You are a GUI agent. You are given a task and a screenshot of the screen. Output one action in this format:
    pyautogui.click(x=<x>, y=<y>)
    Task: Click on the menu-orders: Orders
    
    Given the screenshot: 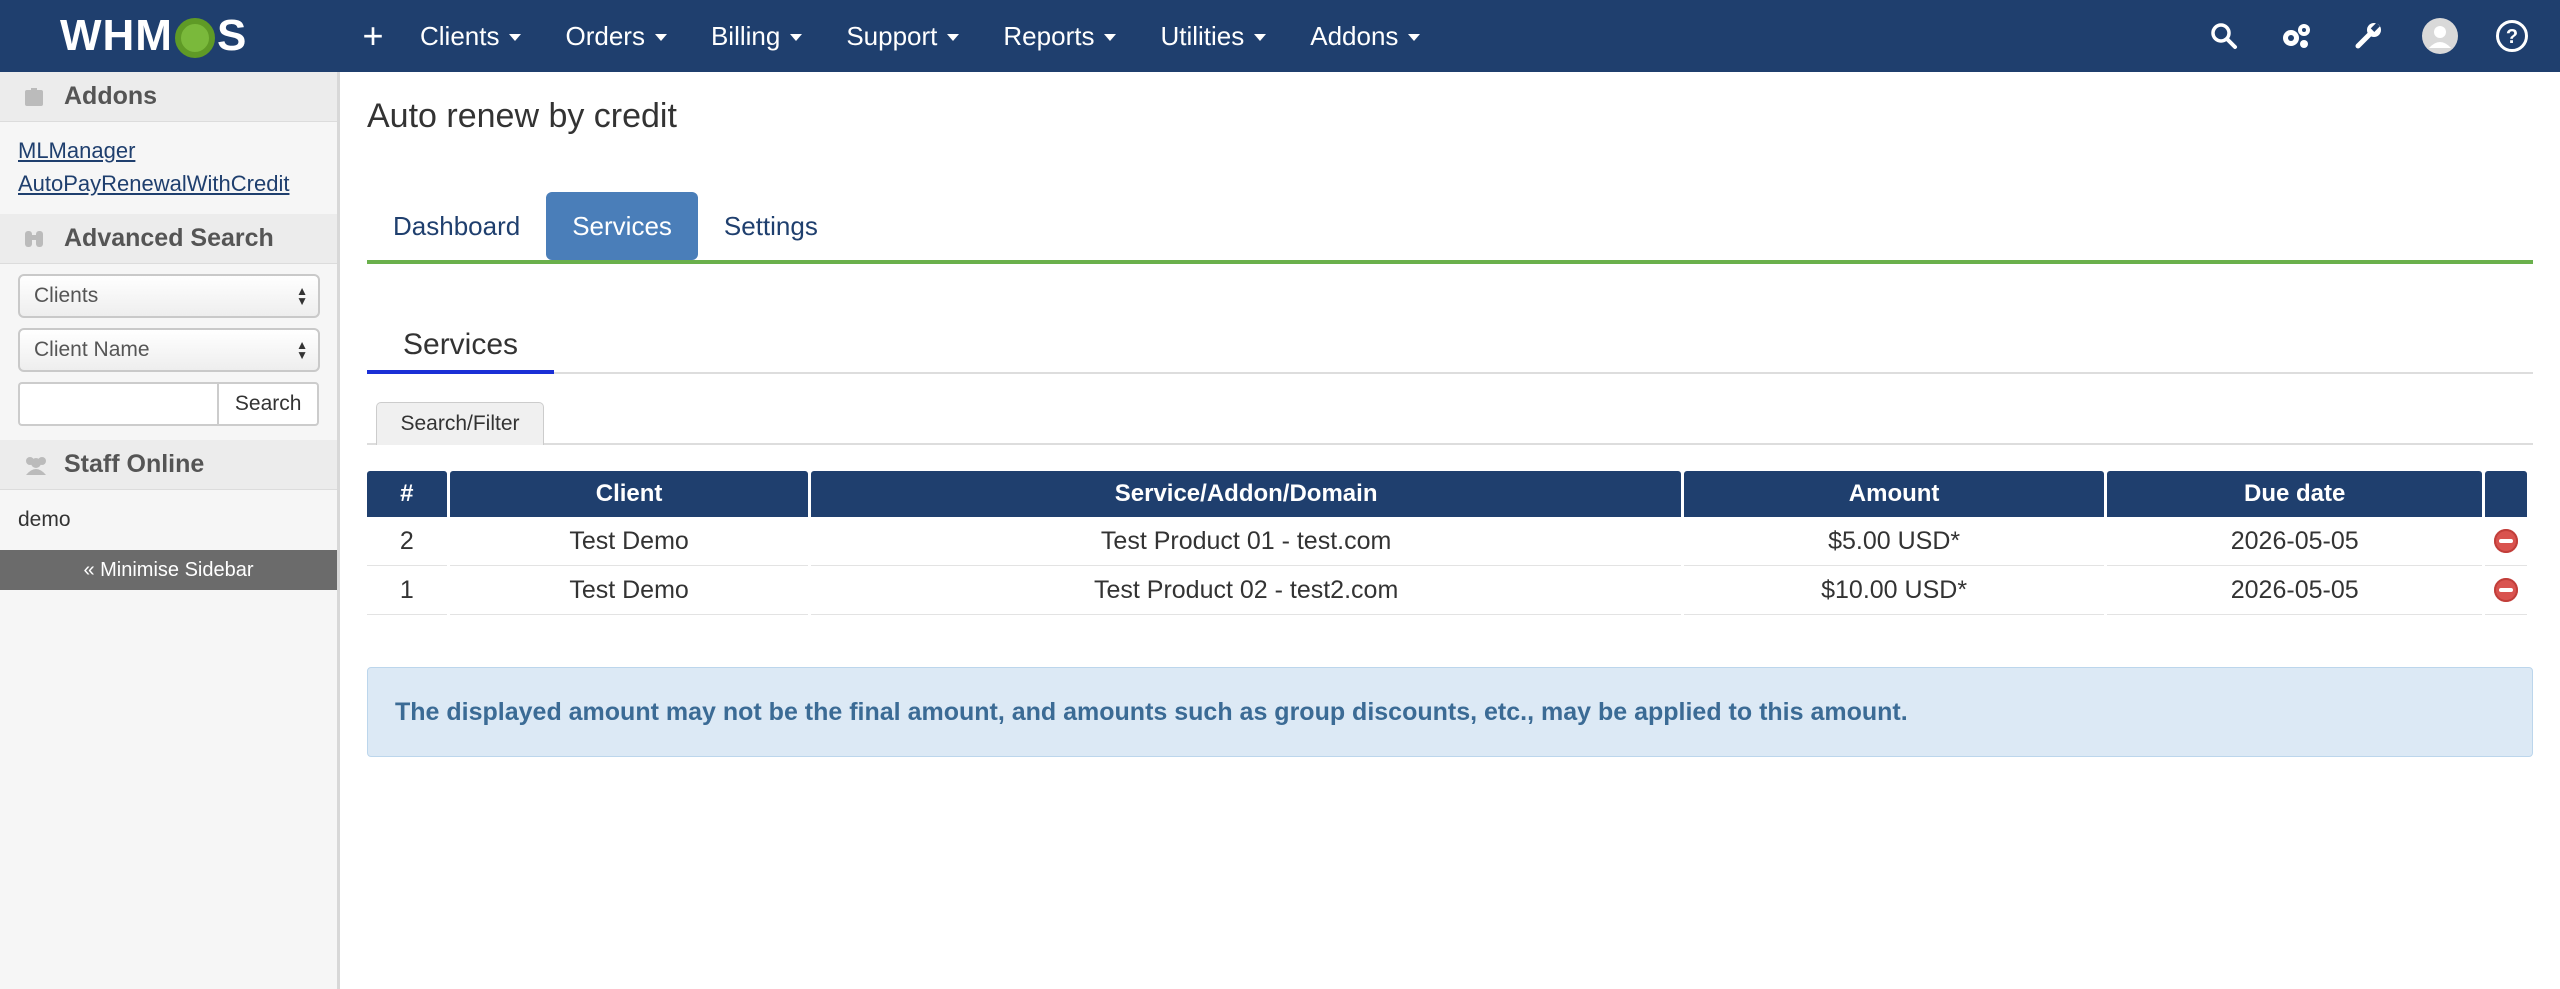 What is the action you would take?
    pyautogui.click(x=615, y=36)
    